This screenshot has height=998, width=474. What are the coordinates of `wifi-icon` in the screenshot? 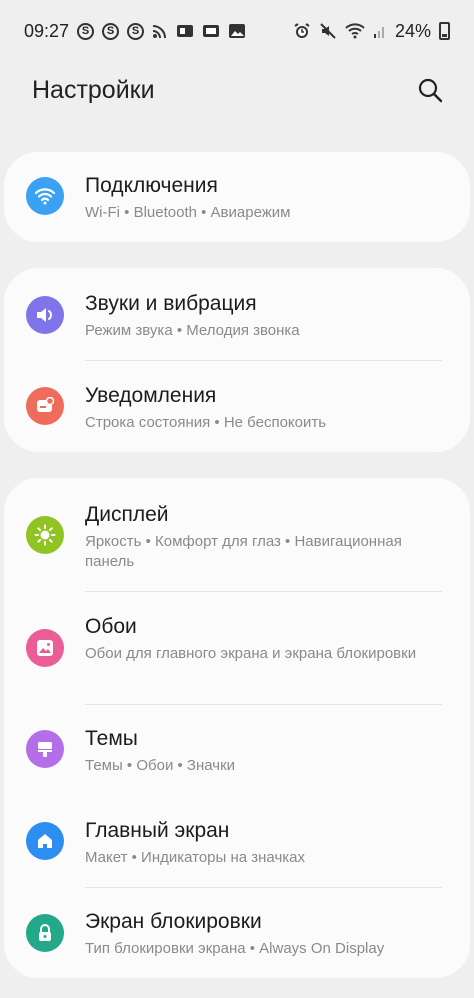 It's located at (45, 196).